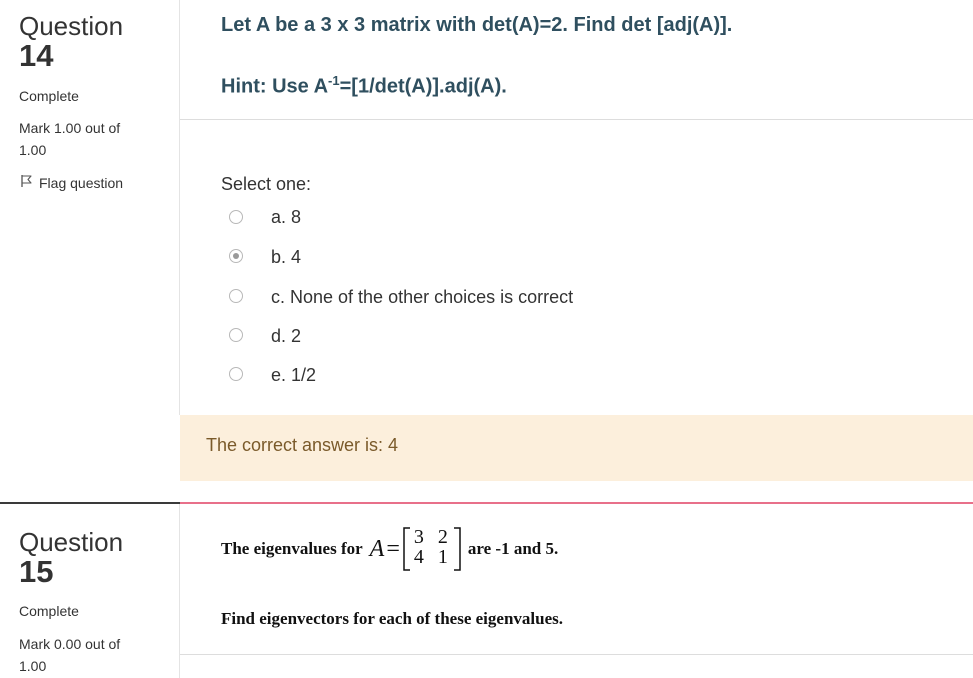 Image resolution: width=973 pixels, height=678 pixels. What do you see at coordinates (70, 128) in the screenshot?
I see `q14-mark-line1: Mark 1.00 out of` at bounding box center [70, 128].